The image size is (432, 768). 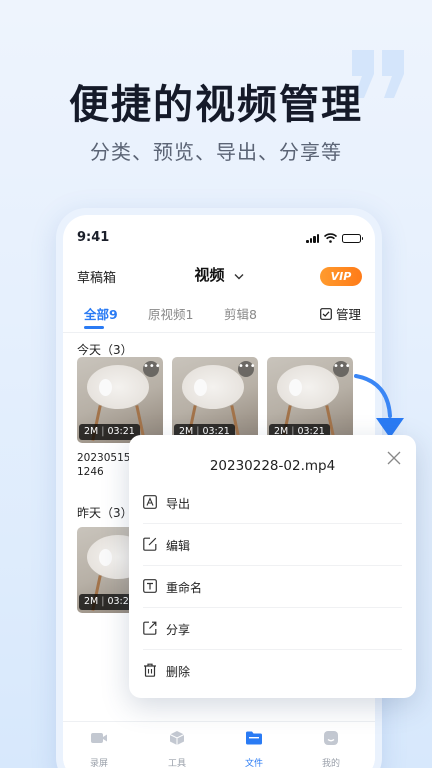 What do you see at coordinates (178, 672) in the screenshot?
I see `menu-label: 删除` at bounding box center [178, 672].